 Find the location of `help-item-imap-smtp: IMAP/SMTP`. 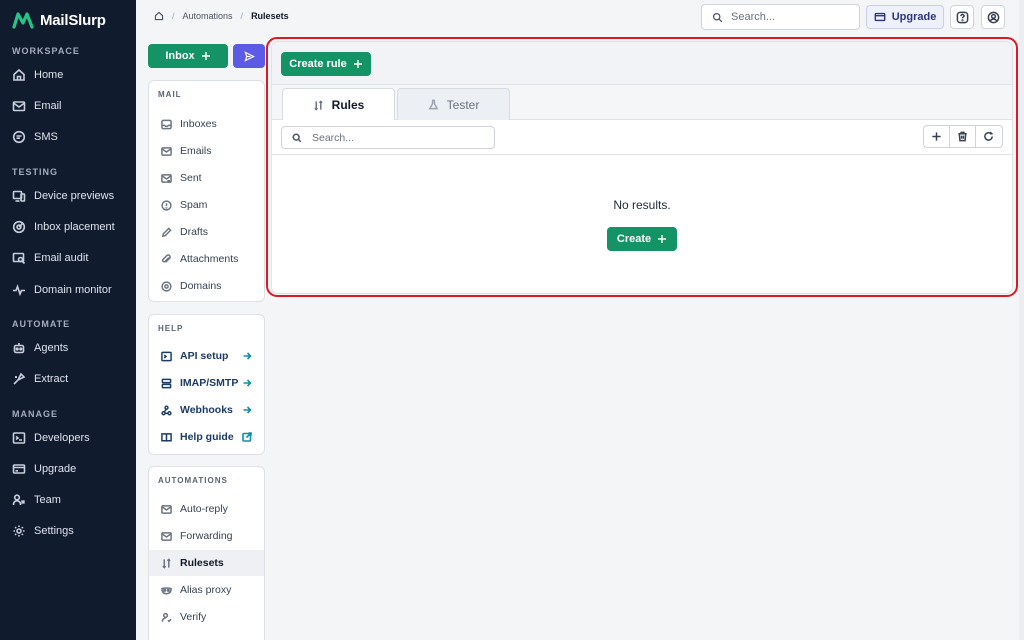

help-item-imap-smtp: IMAP/SMTP is located at coordinates (206, 383).